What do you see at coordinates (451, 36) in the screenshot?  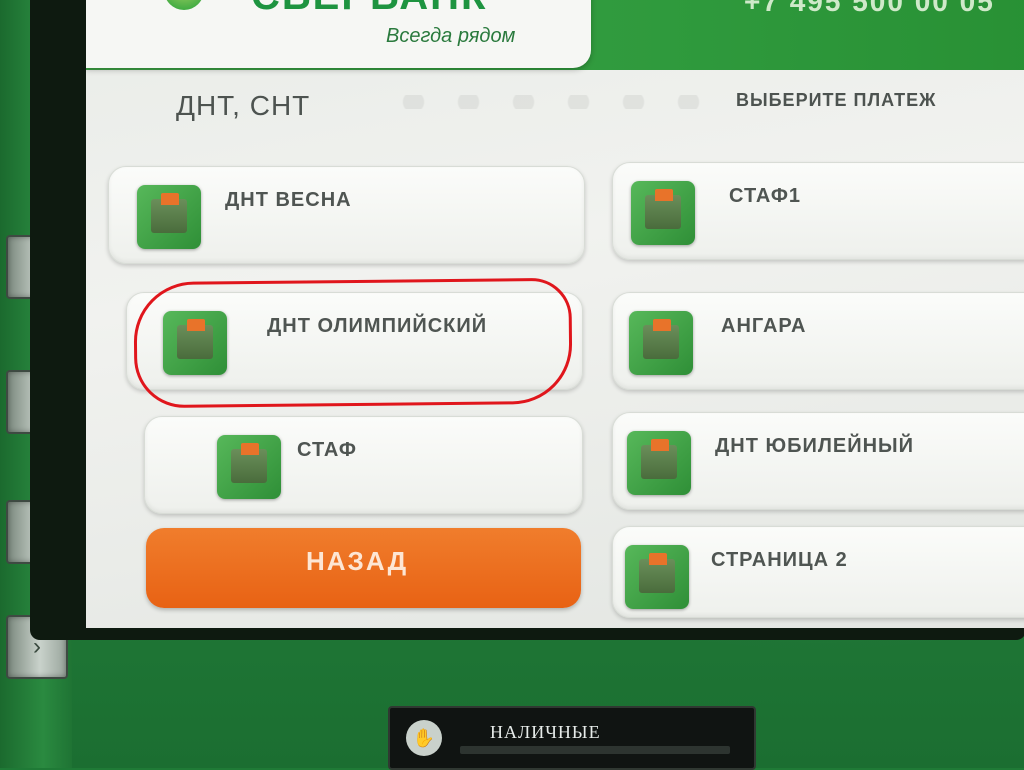 I see `slogan: Всегда рядом` at bounding box center [451, 36].